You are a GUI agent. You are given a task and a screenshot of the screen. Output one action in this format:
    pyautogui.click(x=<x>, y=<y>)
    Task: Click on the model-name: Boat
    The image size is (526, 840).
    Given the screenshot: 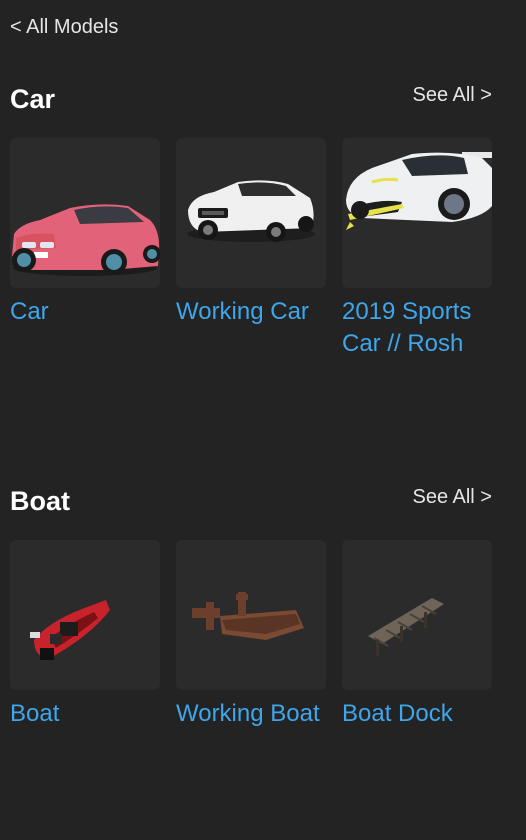 What is the action you would take?
    pyautogui.click(x=85, y=714)
    